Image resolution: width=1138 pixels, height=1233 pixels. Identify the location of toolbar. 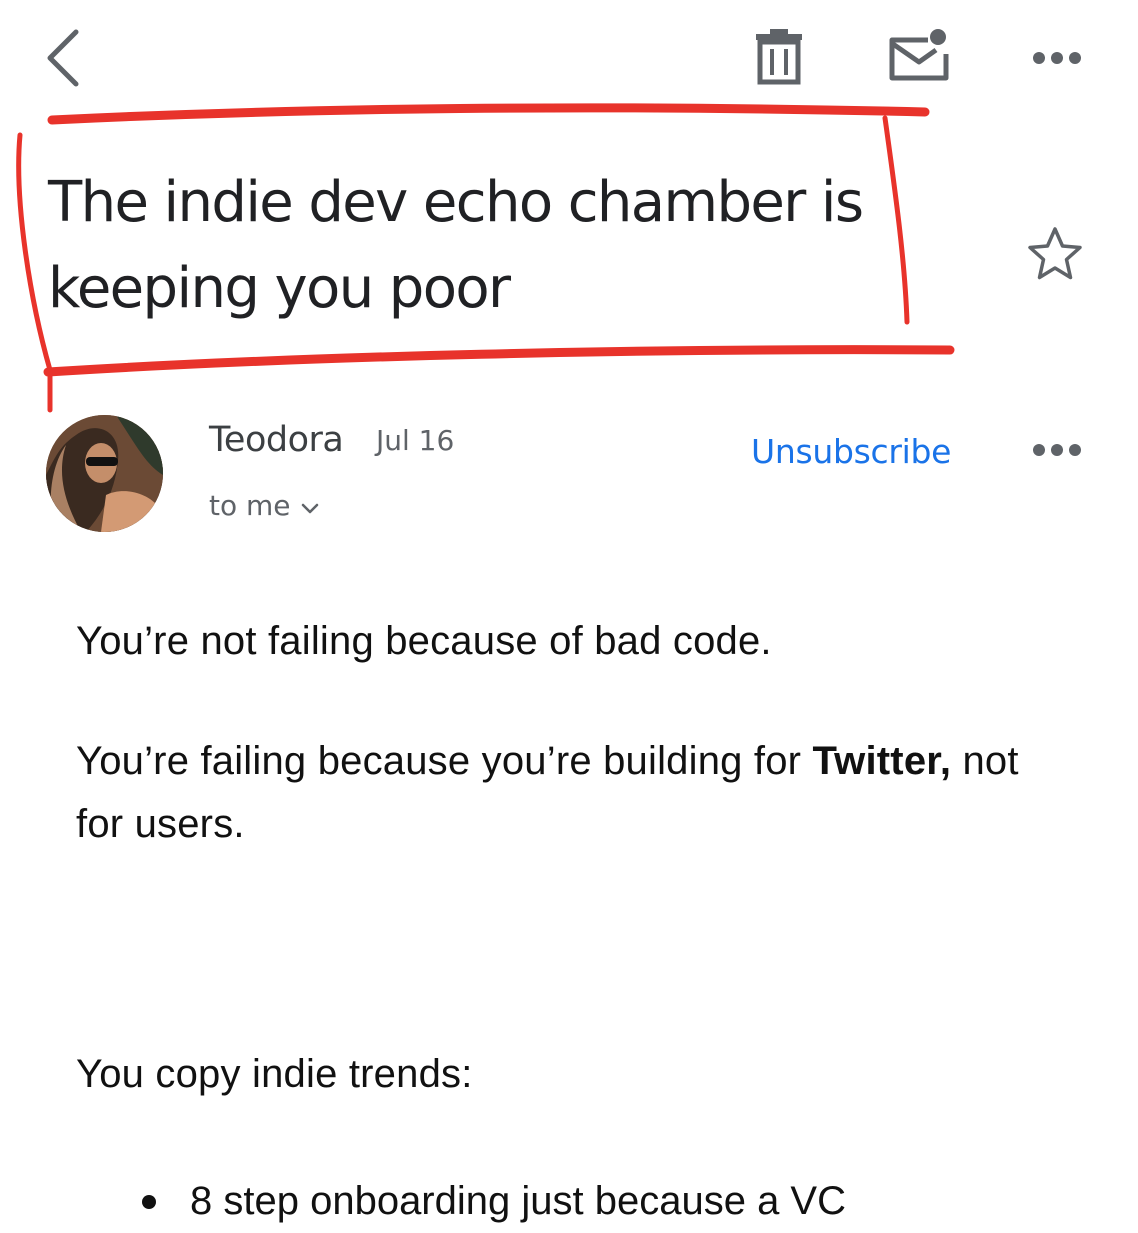
(569, 55).